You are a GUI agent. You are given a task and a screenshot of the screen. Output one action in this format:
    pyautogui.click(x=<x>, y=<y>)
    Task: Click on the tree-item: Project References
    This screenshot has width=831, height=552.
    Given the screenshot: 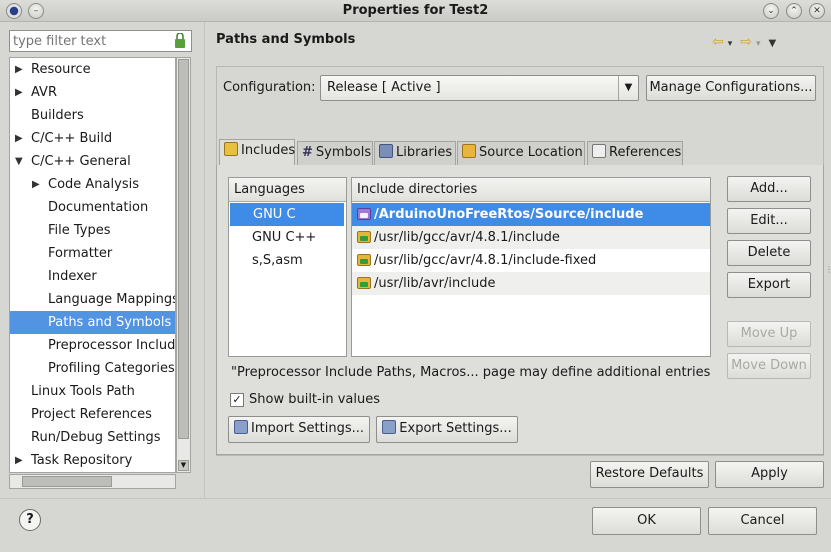 What is the action you would take?
    pyautogui.click(x=92, y=414)
    